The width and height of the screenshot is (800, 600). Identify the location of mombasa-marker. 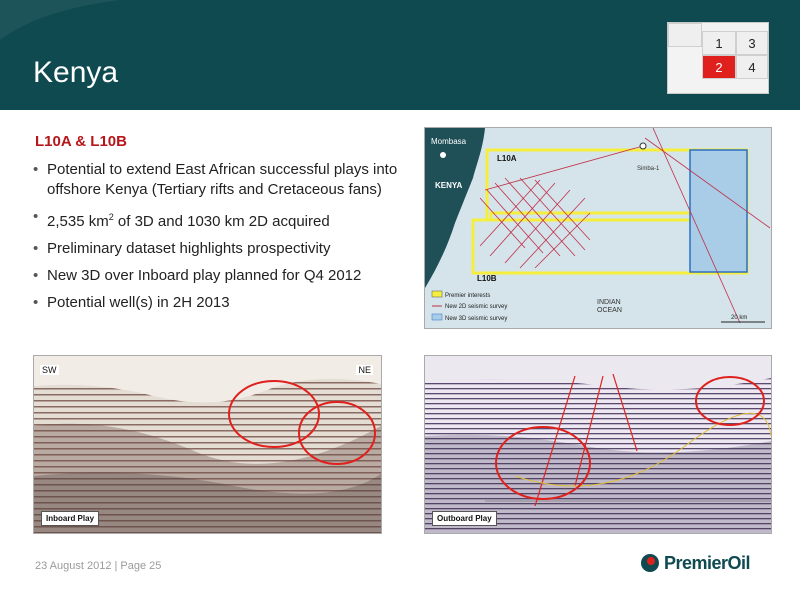
(443, 155).